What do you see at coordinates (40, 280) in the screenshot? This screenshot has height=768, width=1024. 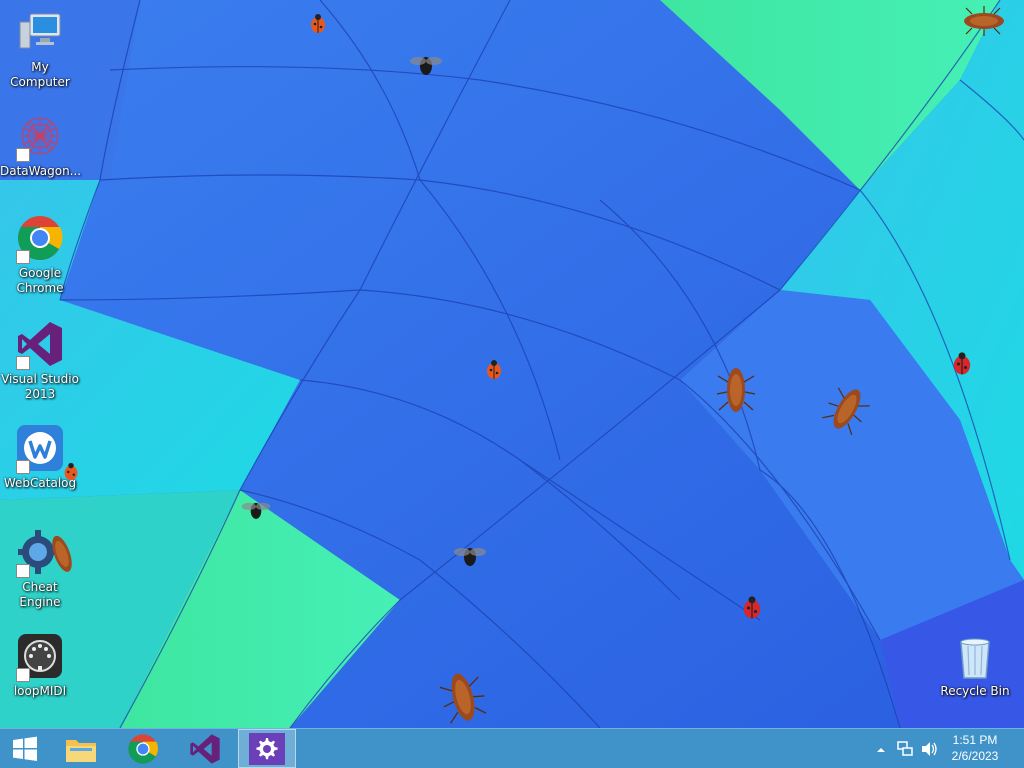 I see `desktop-icon-label: Google Chrome` at bounding box center [40, 280].